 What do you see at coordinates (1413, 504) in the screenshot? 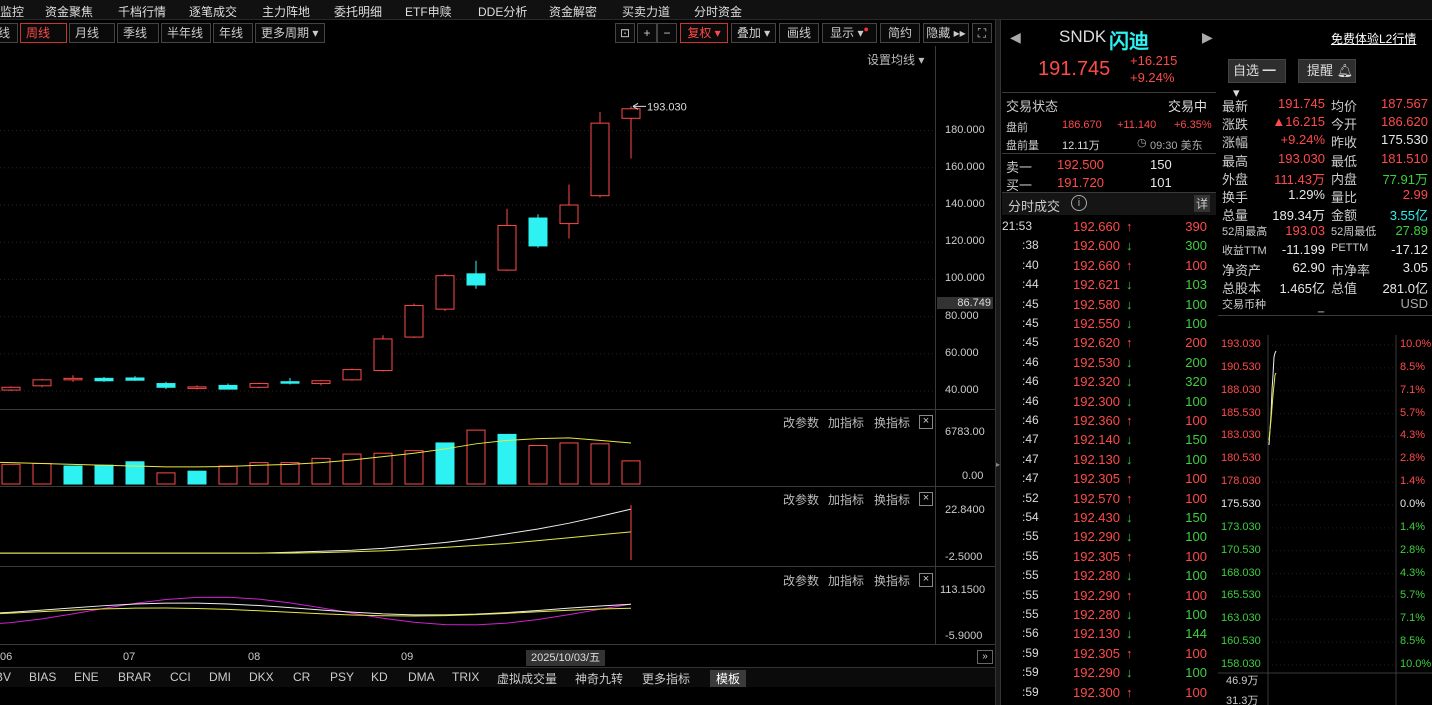
I see `intraday-pct-label: 0.0%` at bounding box center [1413, 504].